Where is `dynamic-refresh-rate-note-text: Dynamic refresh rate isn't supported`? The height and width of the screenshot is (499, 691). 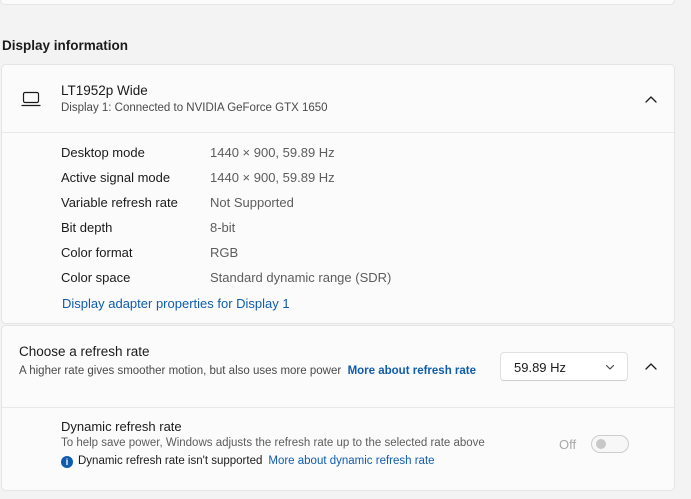 dynamic-refresh-rate-note-text: Dynamic refresh rate isn't supported is located at coordinates (170, 461).